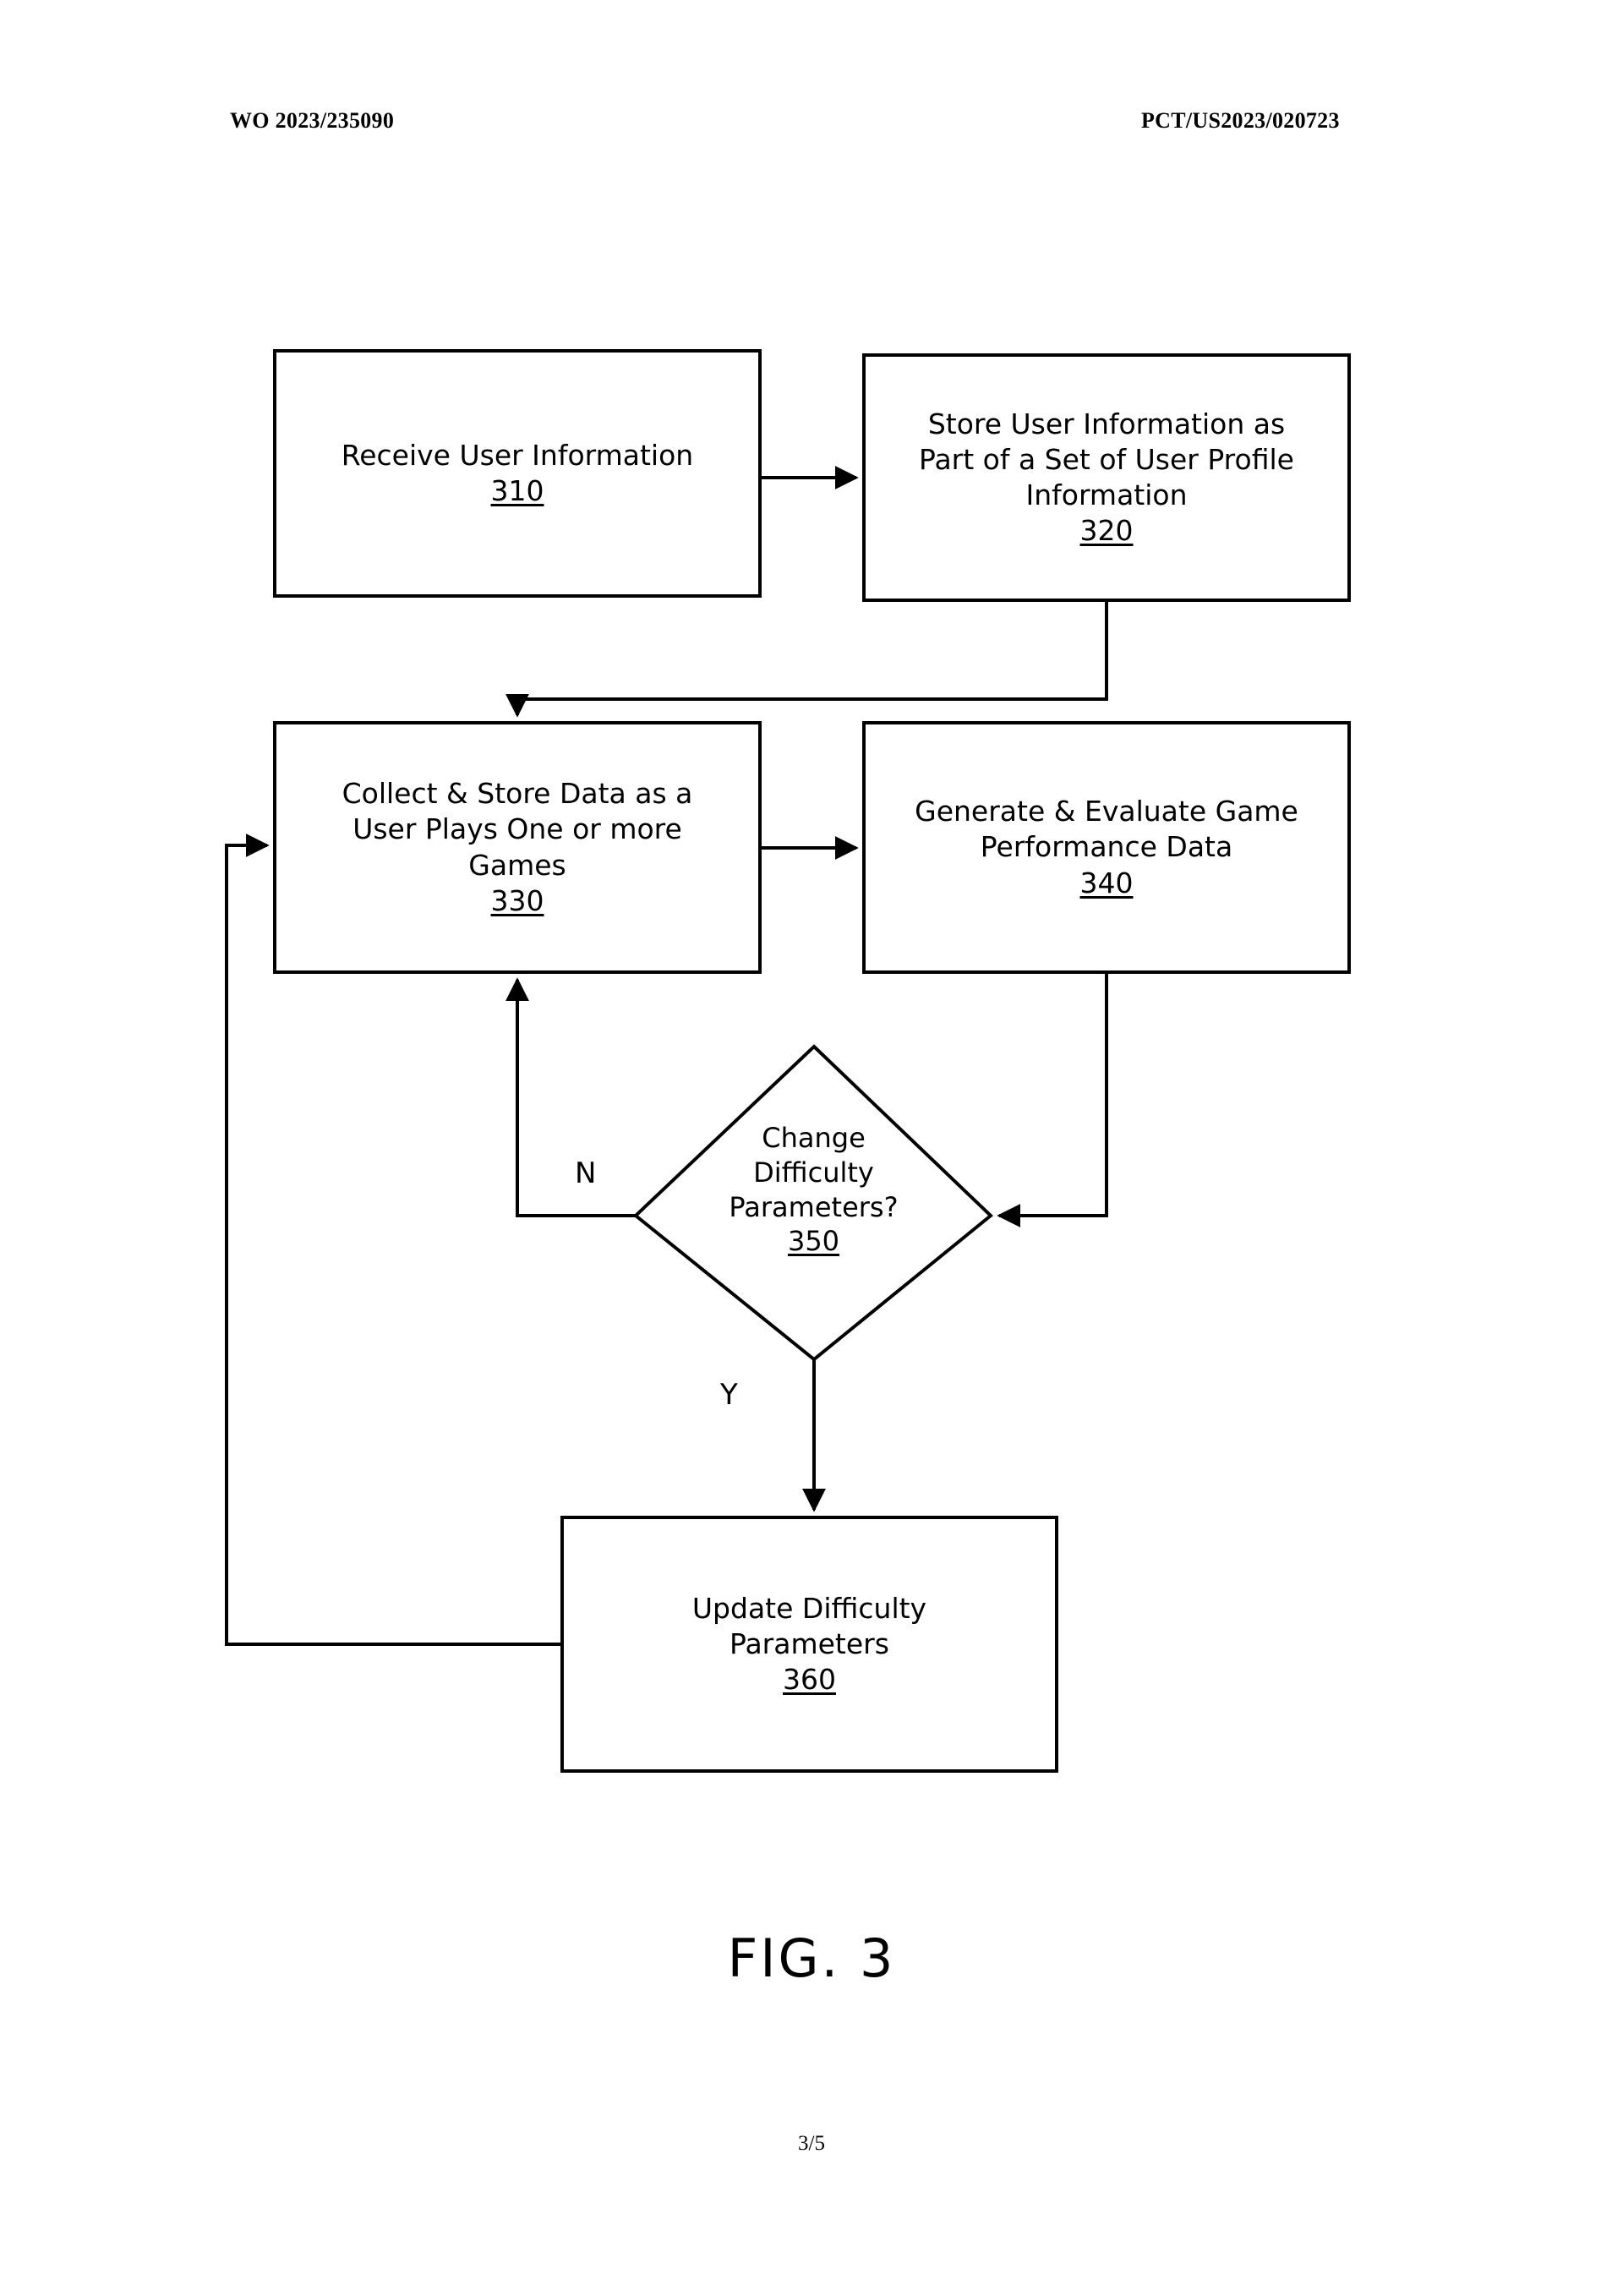 This screenshot has height=2296, width=1623. I want to click on figure-caption: FIG. 3, so click(812, 1958).